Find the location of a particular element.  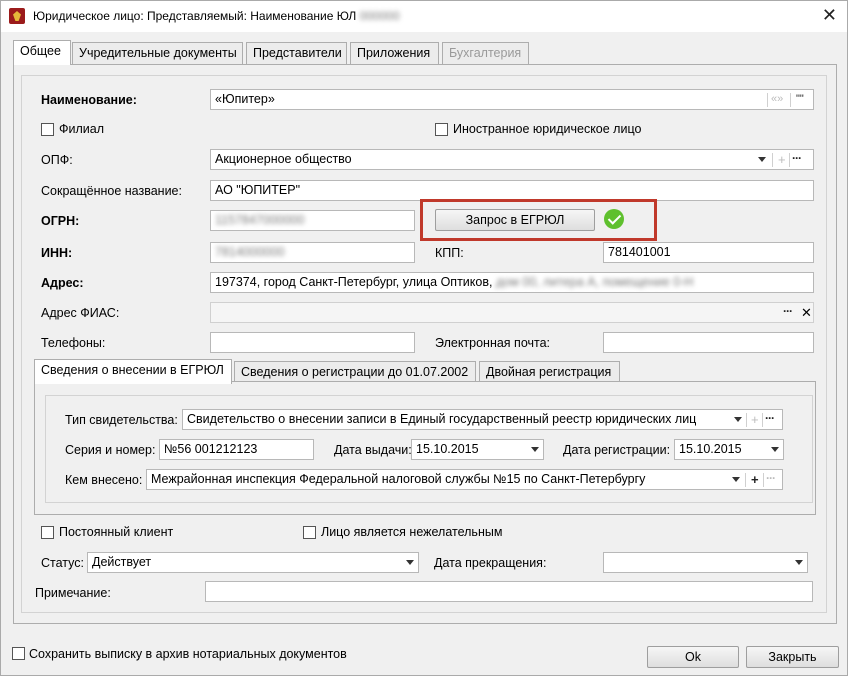

issue-date-picker: 15.10.2015 is located at coordinates (477, 449).